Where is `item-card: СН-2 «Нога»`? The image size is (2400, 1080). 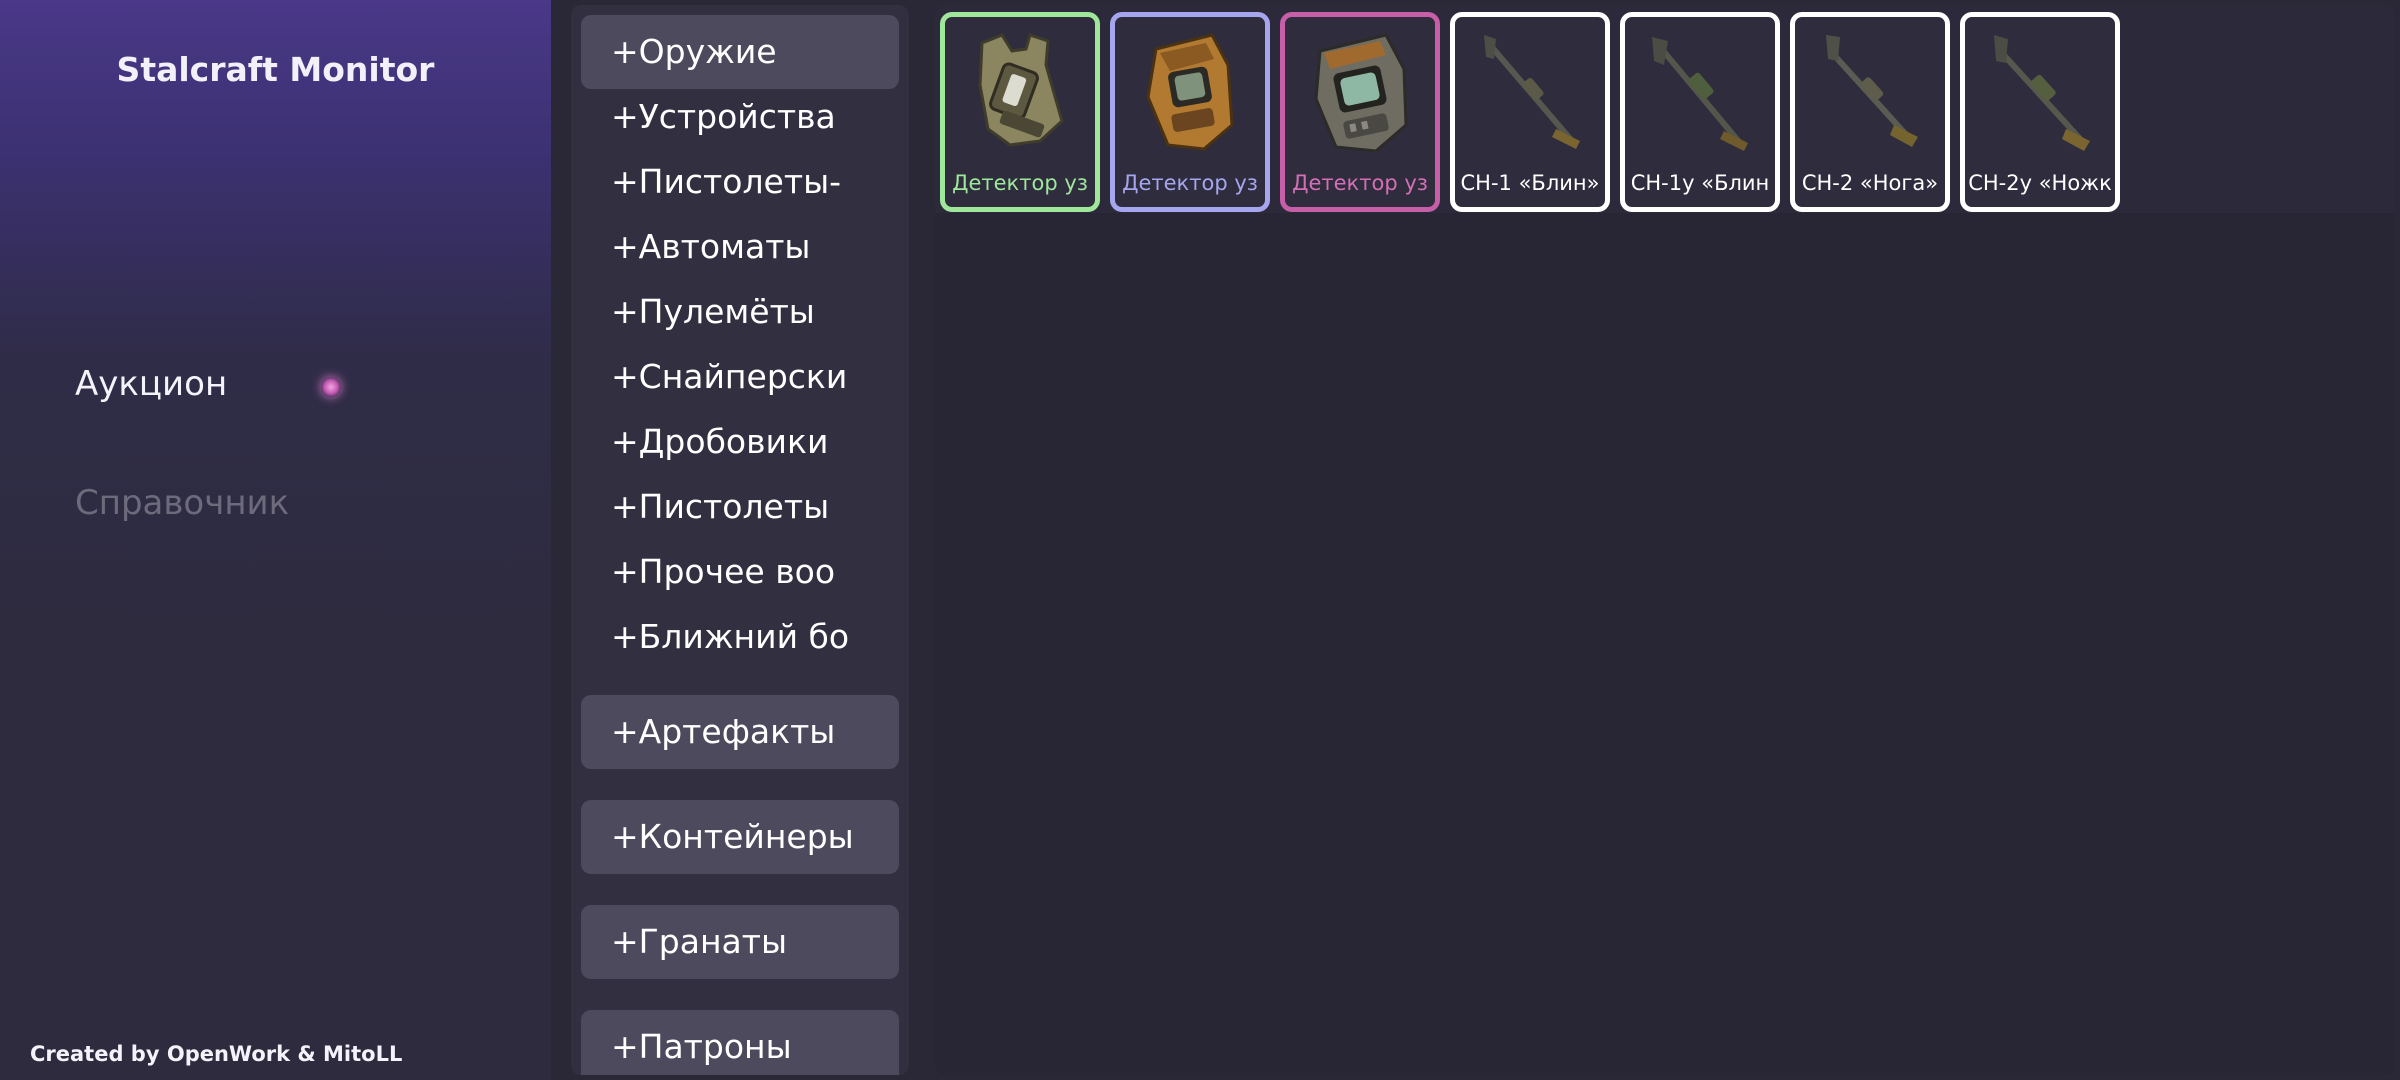 item-card: СН-2 «Нога» is located at coordinates (1870, 112).